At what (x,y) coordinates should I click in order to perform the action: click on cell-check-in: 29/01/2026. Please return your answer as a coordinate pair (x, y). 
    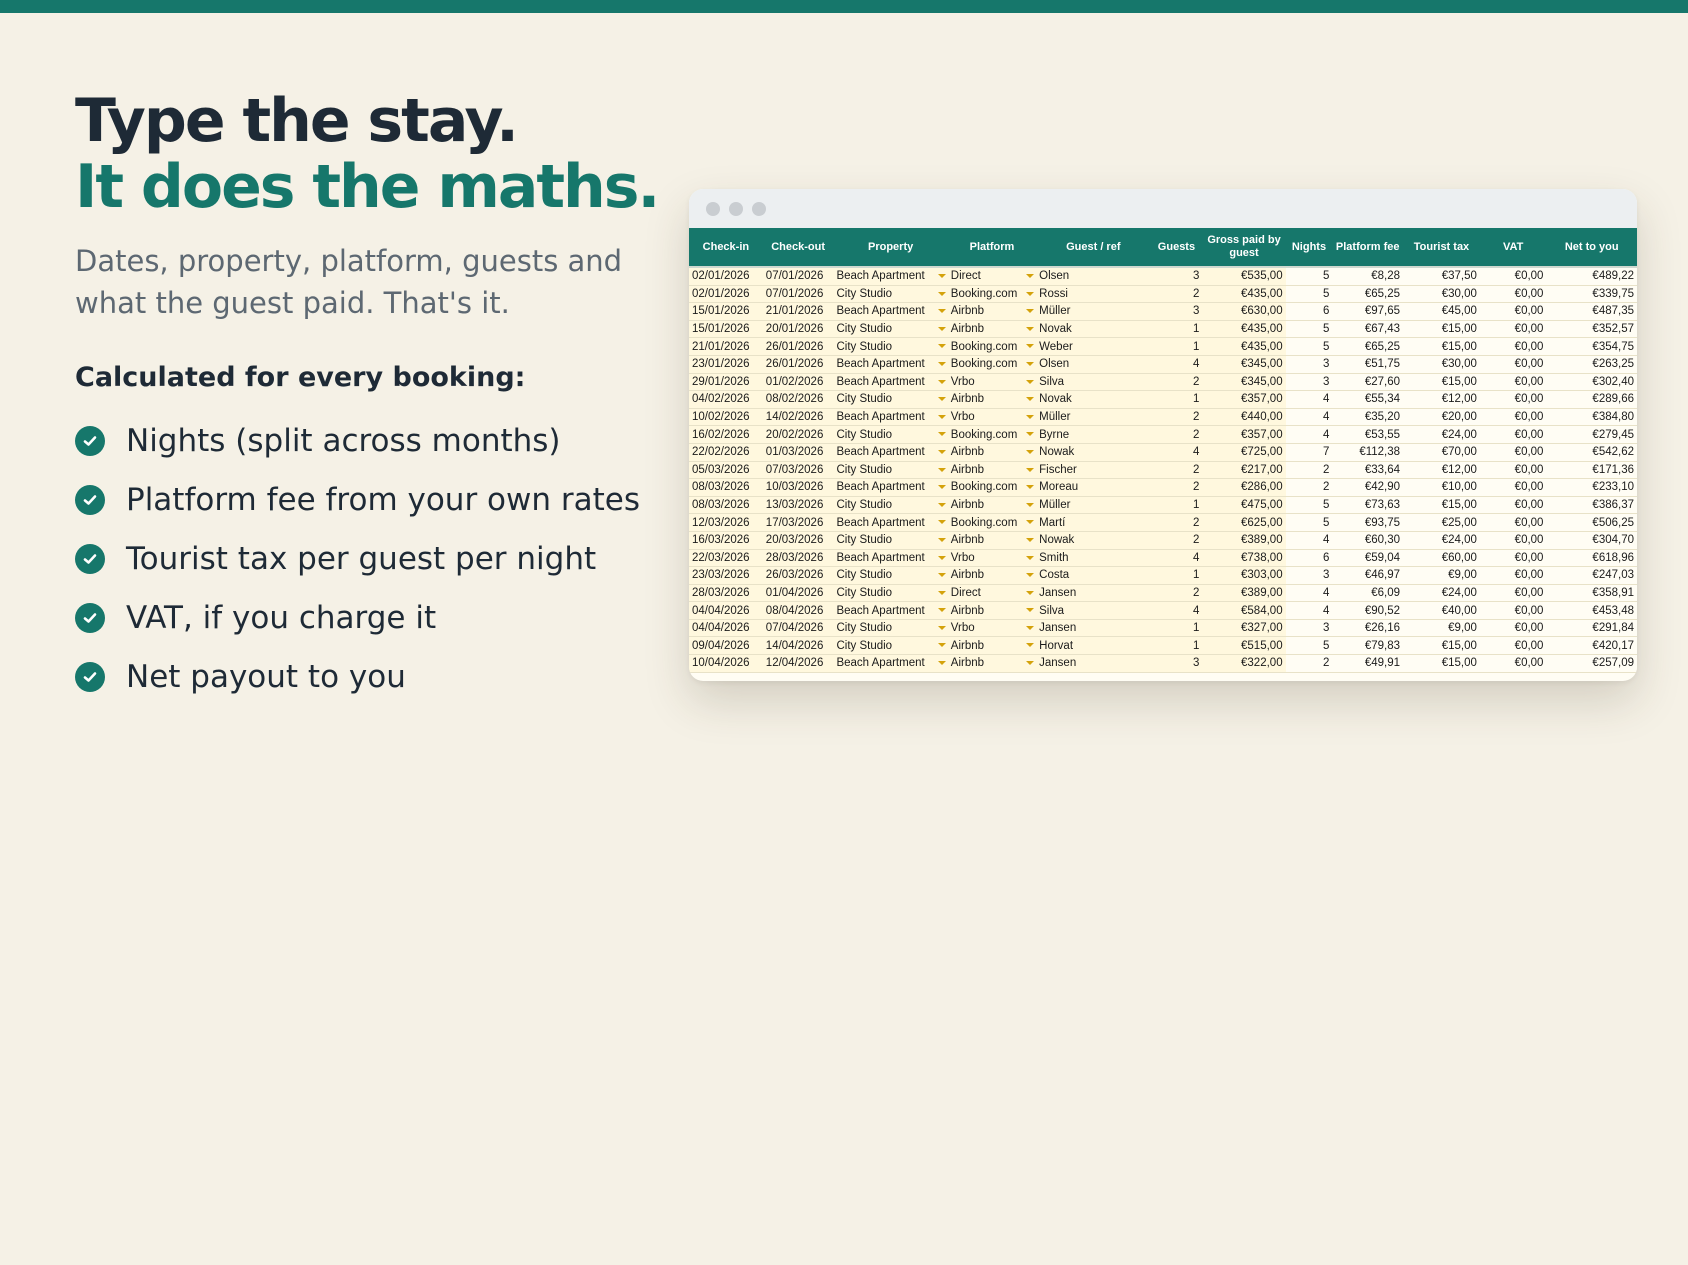
    Looking at the image, I should click on (726, 382).